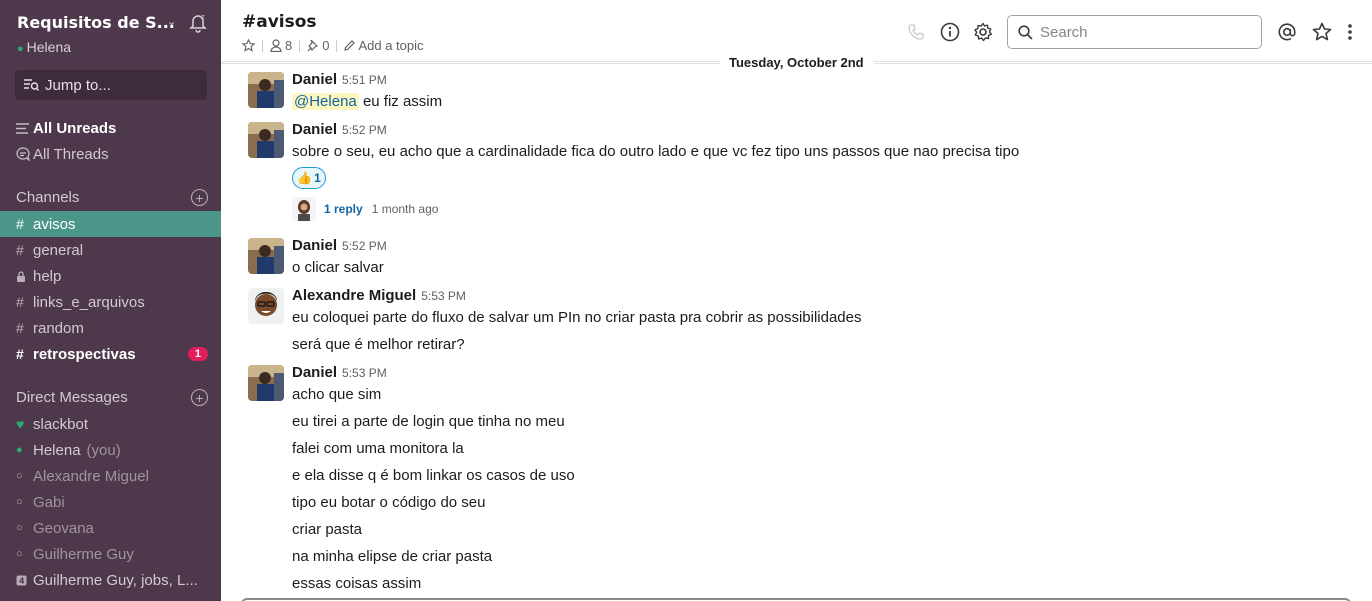 Image resolution: width=1372 pixels, height=601 pixels. I want to click on sidebar-channel-avisos: # avisos, so click(110, 224).